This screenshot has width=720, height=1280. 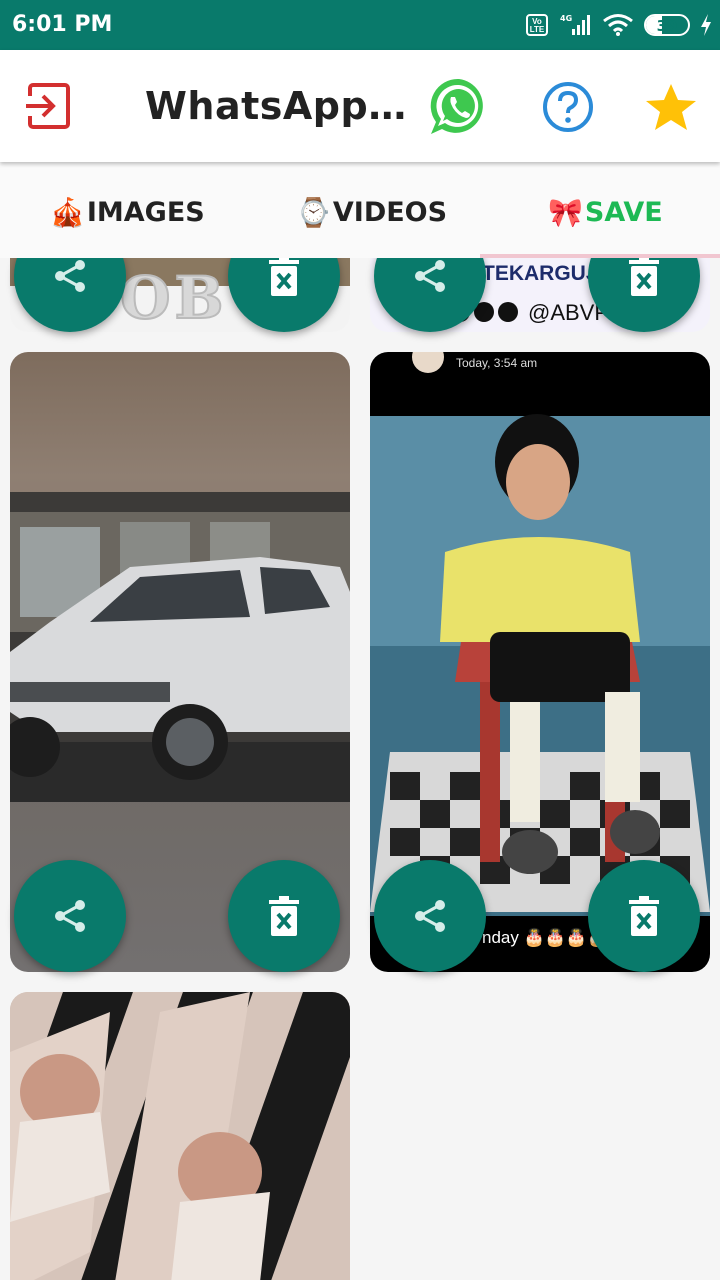 I want to click on whatsapp-logo-icon, so click(x=459, y=107).